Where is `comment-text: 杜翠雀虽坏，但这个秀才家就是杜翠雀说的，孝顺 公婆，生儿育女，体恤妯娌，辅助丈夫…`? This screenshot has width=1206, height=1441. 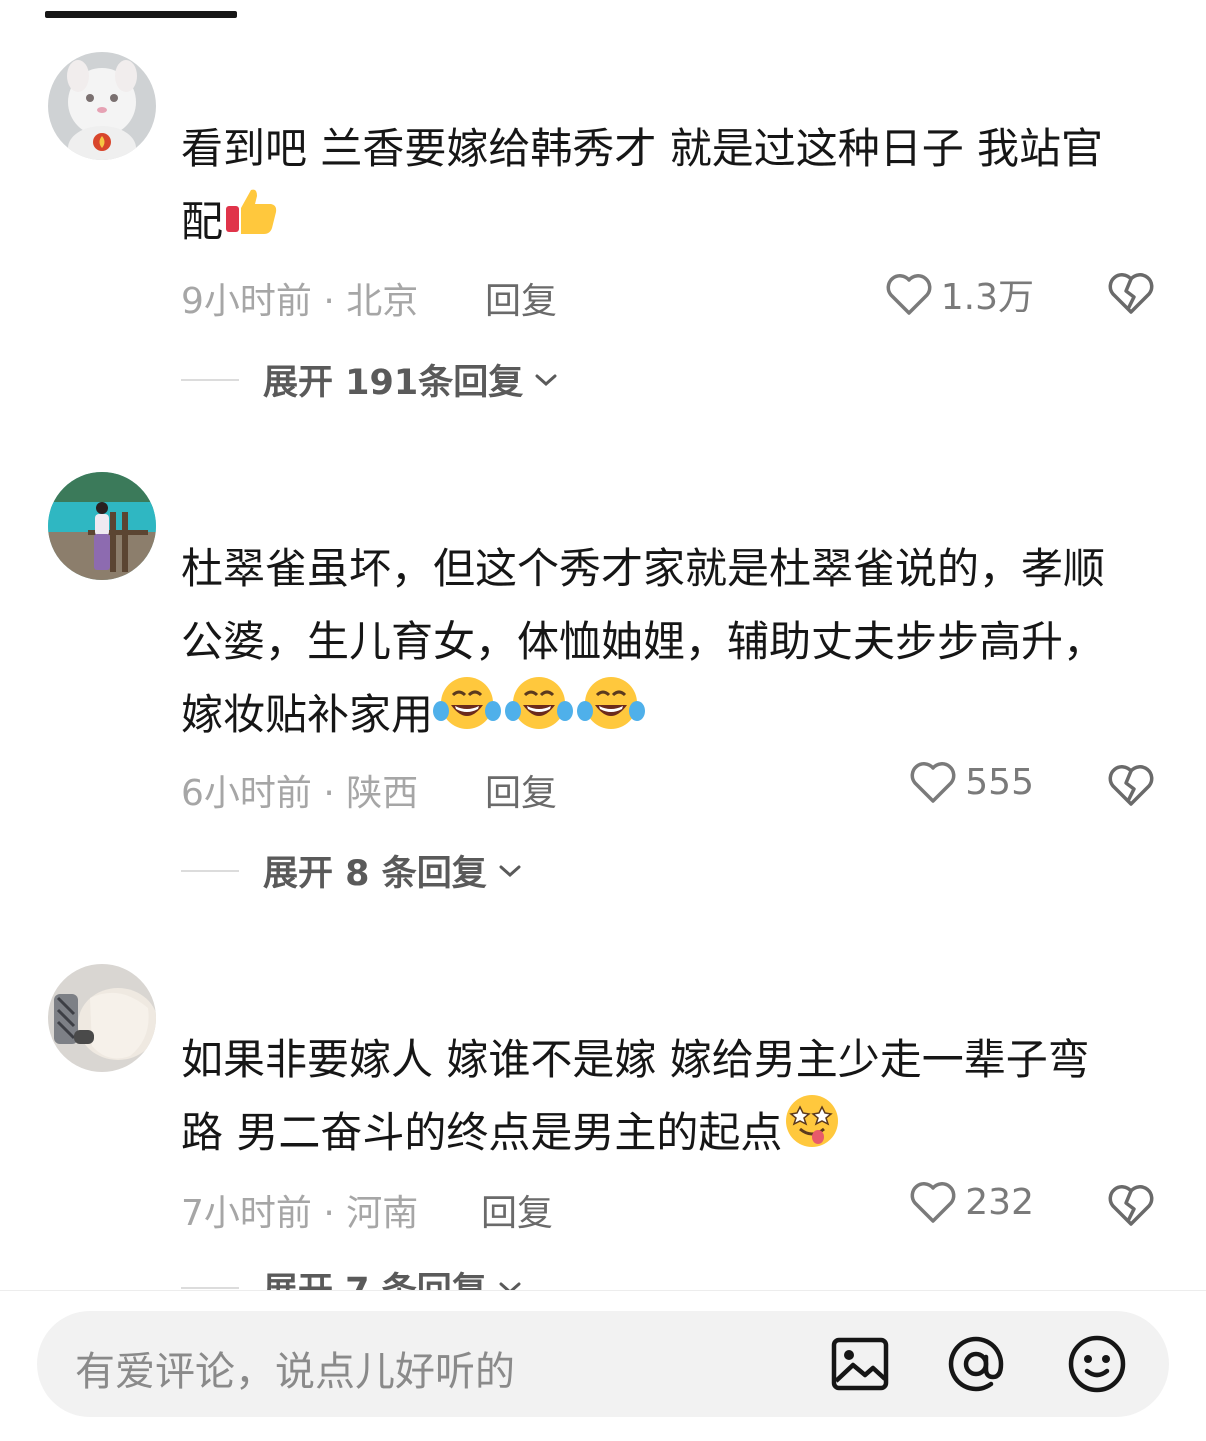 comment-text: 杜翠雀虽坏，但这个秀才家就是杜翠雀说的，孝顺 公婆，生儿育女，体恤妯娌，辅助丈夫… is located at coordinates (673, 643).